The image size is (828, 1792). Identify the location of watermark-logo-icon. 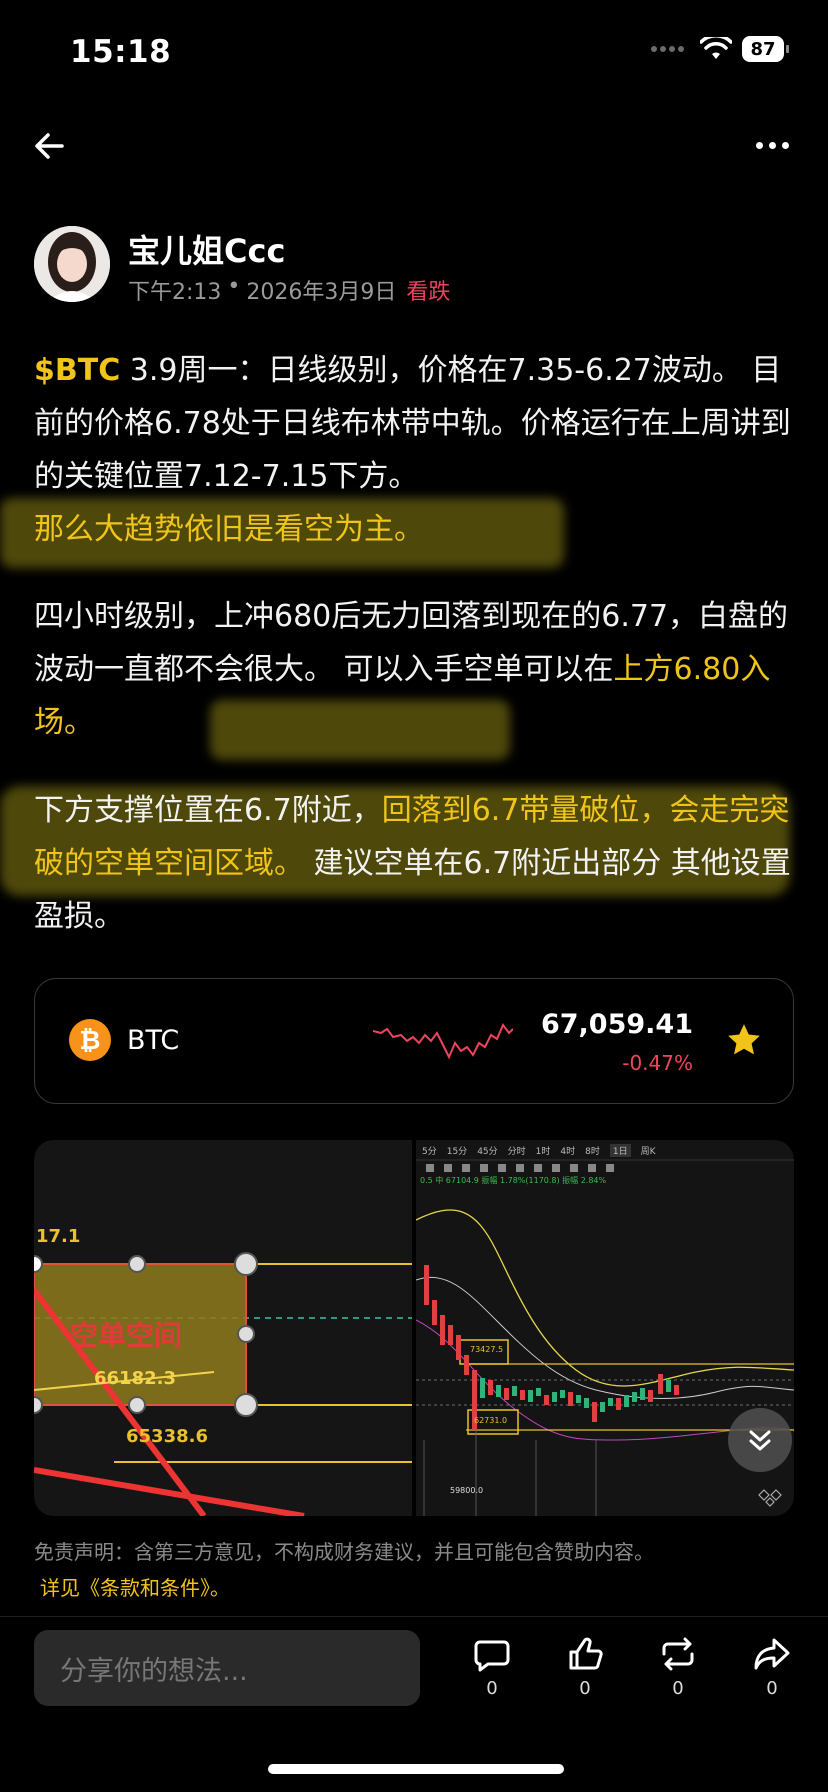
(770, 1498).